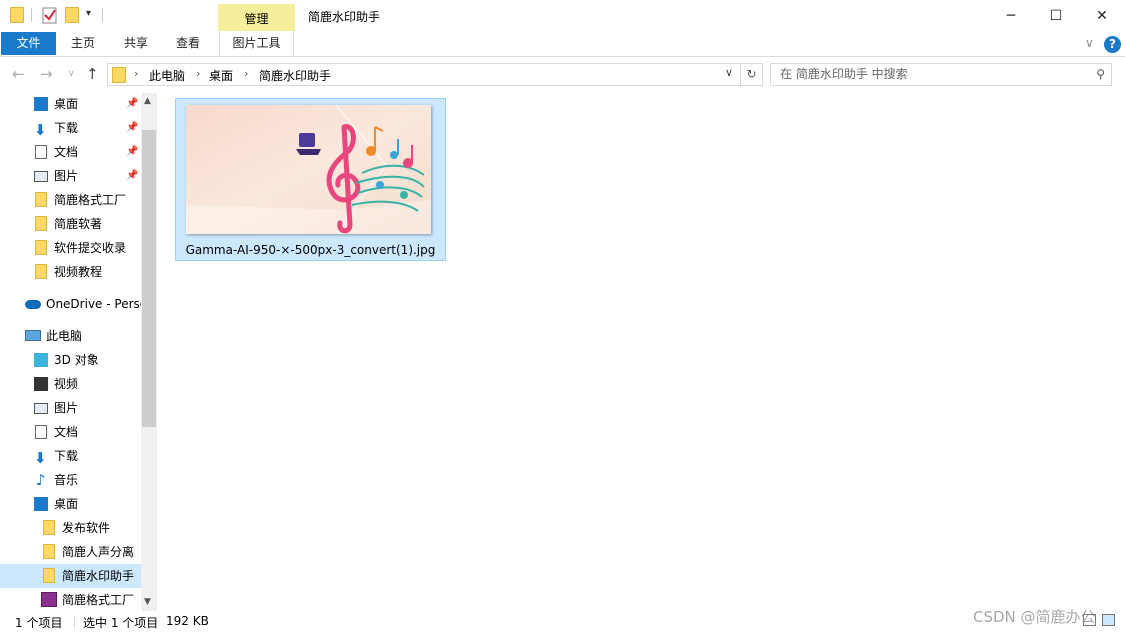 This screenshot has height=634, width=1125. I want to click on nav-item-label: 3D 对象, so click(76, 360).